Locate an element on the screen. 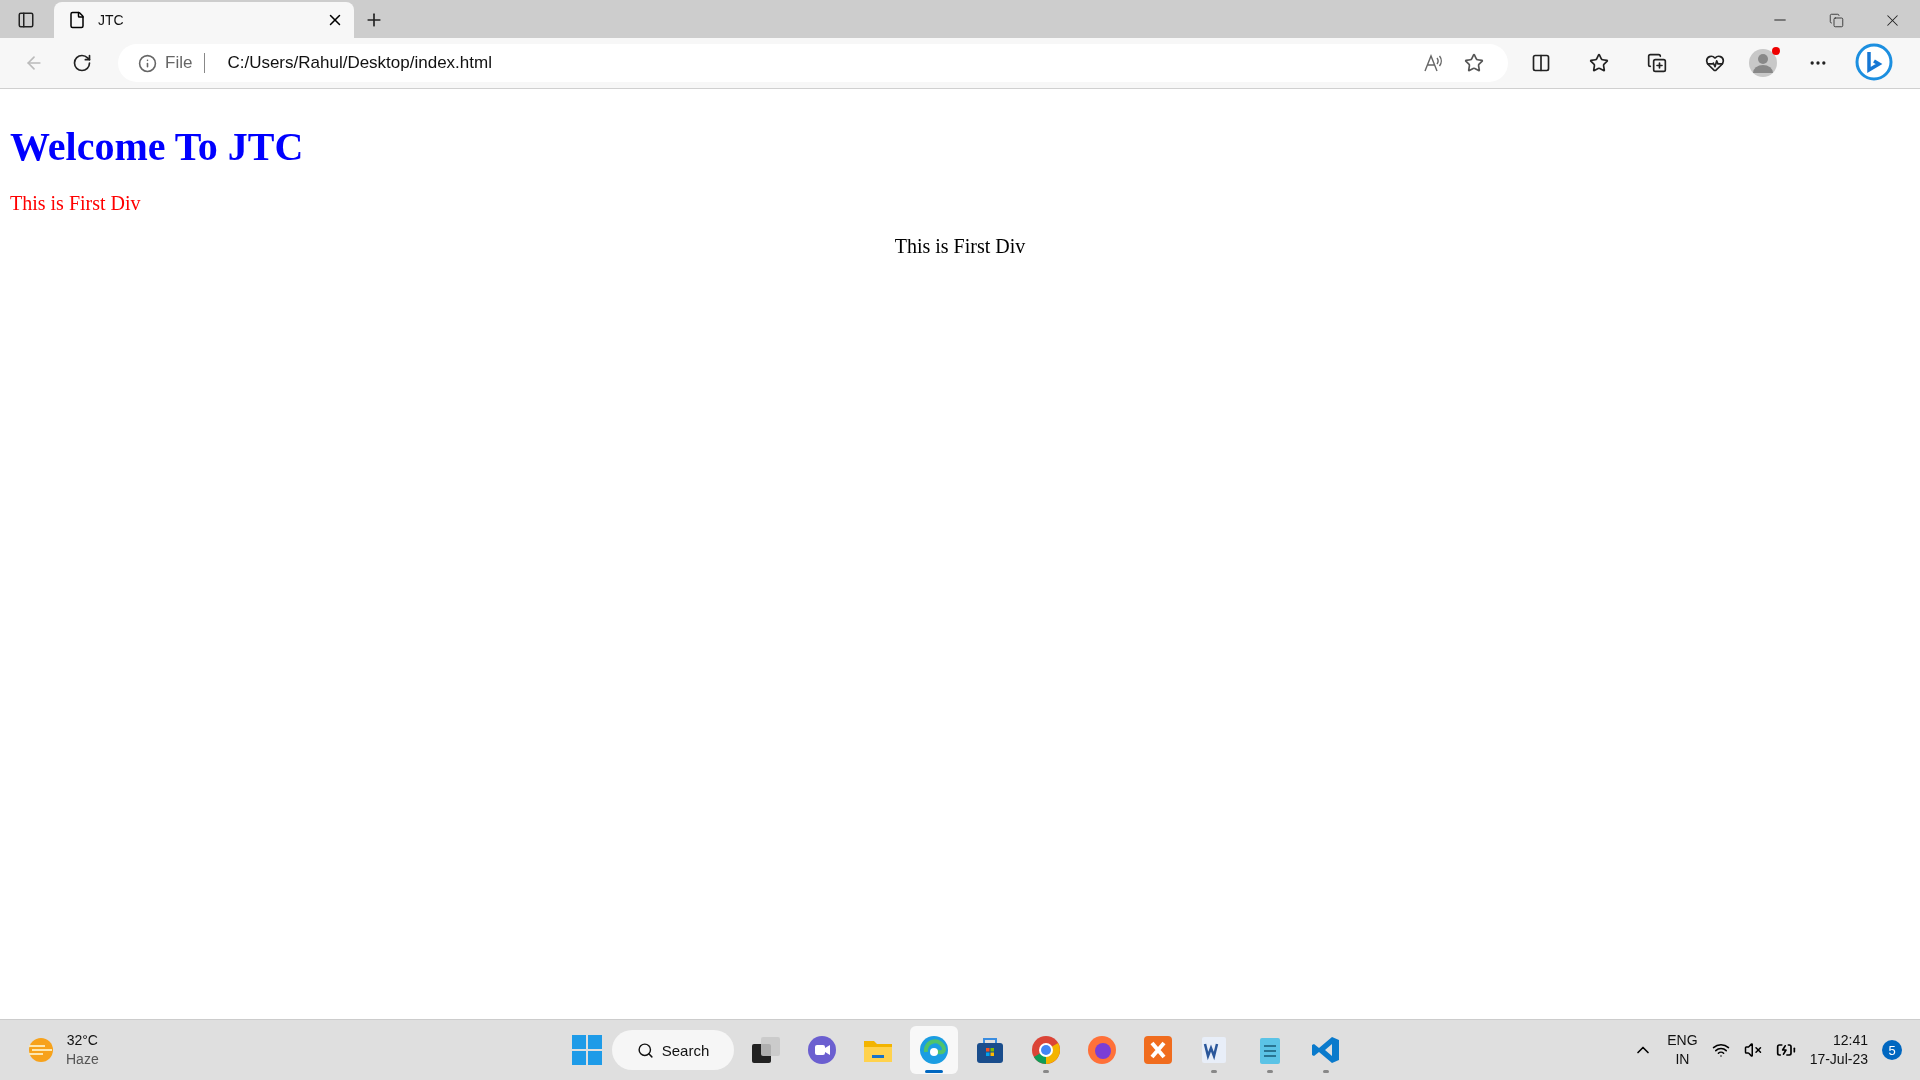 This screenshot has height=1080, width=1920. read-aloud-icon is located at coordinates (1433, 63).